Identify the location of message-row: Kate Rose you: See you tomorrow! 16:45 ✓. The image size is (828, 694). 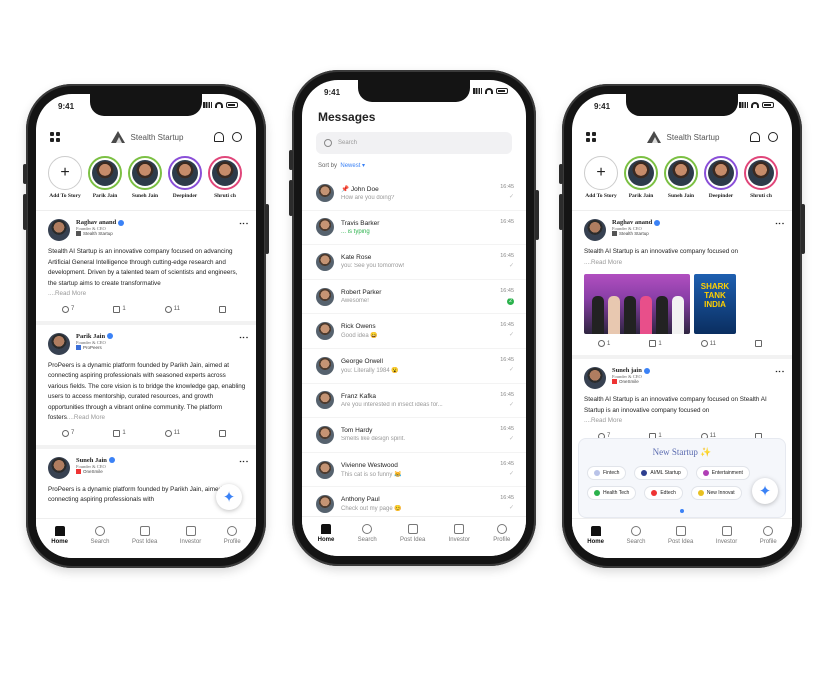
(414, 262).